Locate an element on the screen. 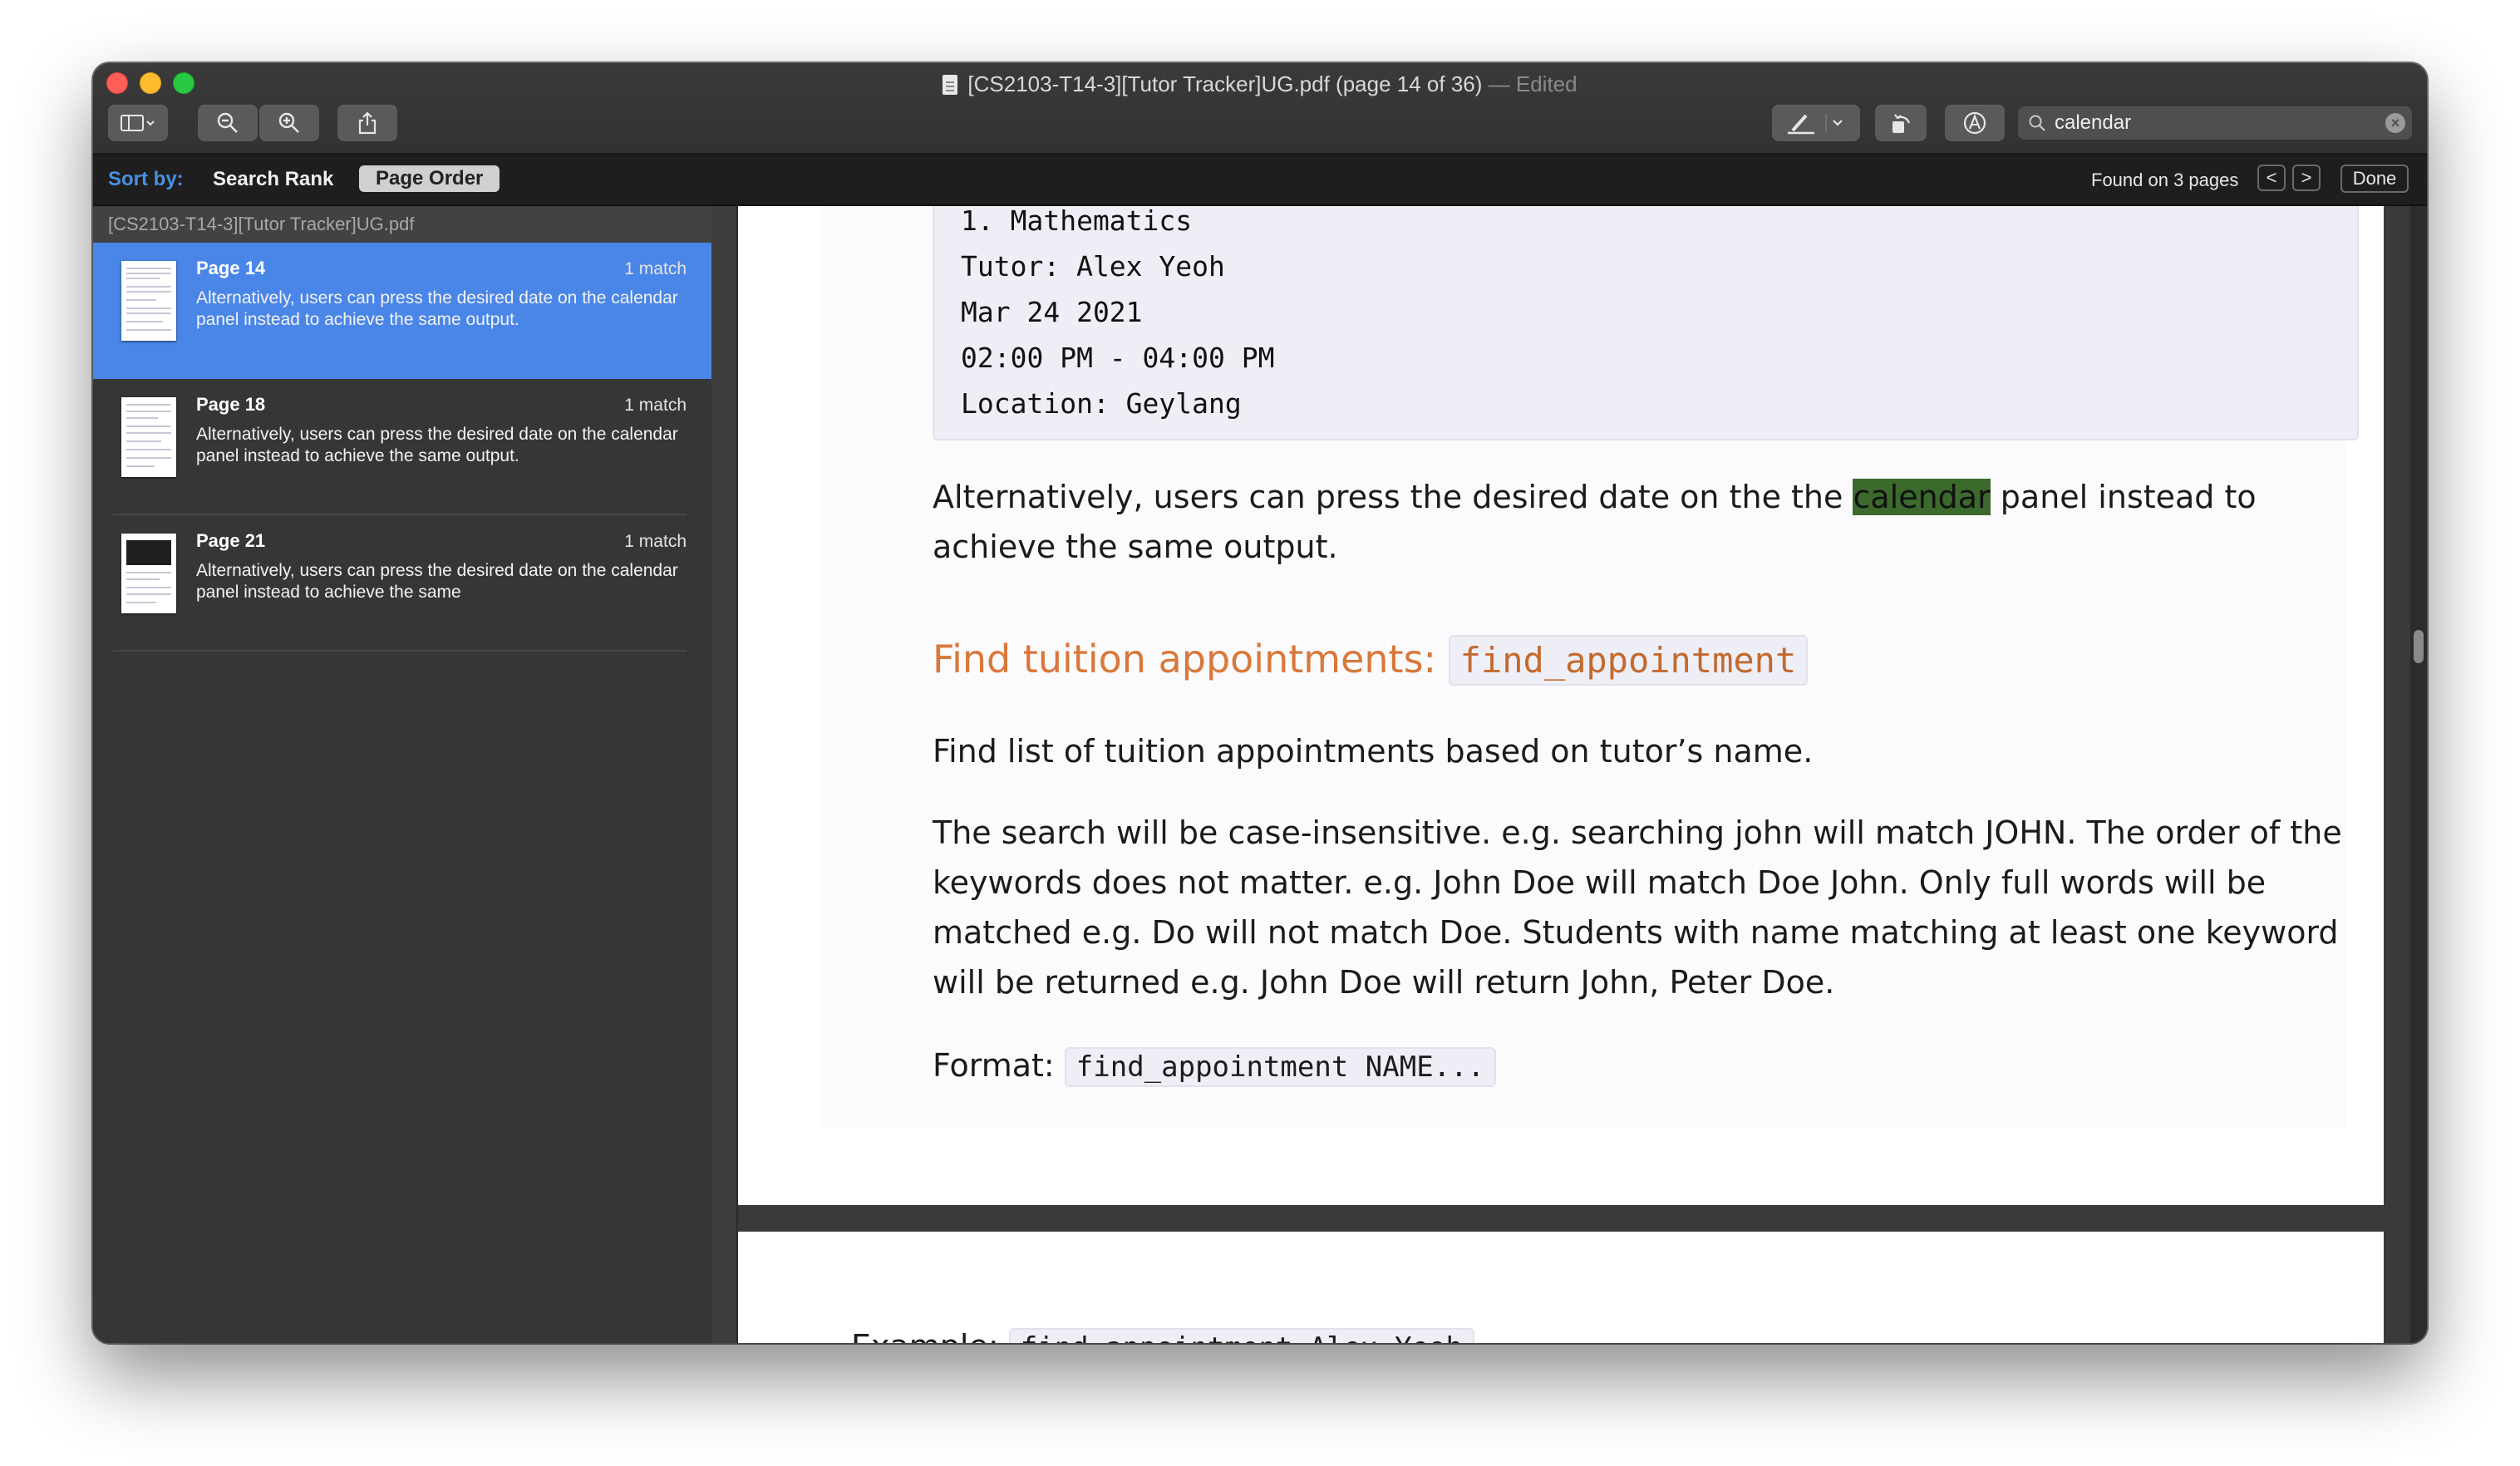  zoom-in-icon is located at coordinates (288, 122).